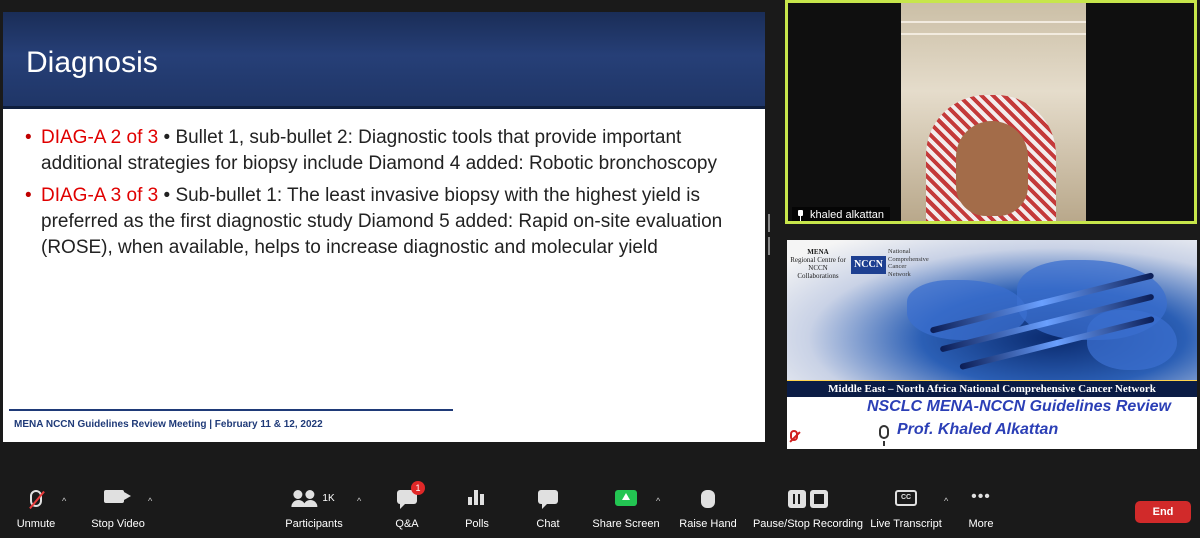  I want to click on review-title: NSCLC MENA-NCCN Guidelines Review, so click(1018, 406).